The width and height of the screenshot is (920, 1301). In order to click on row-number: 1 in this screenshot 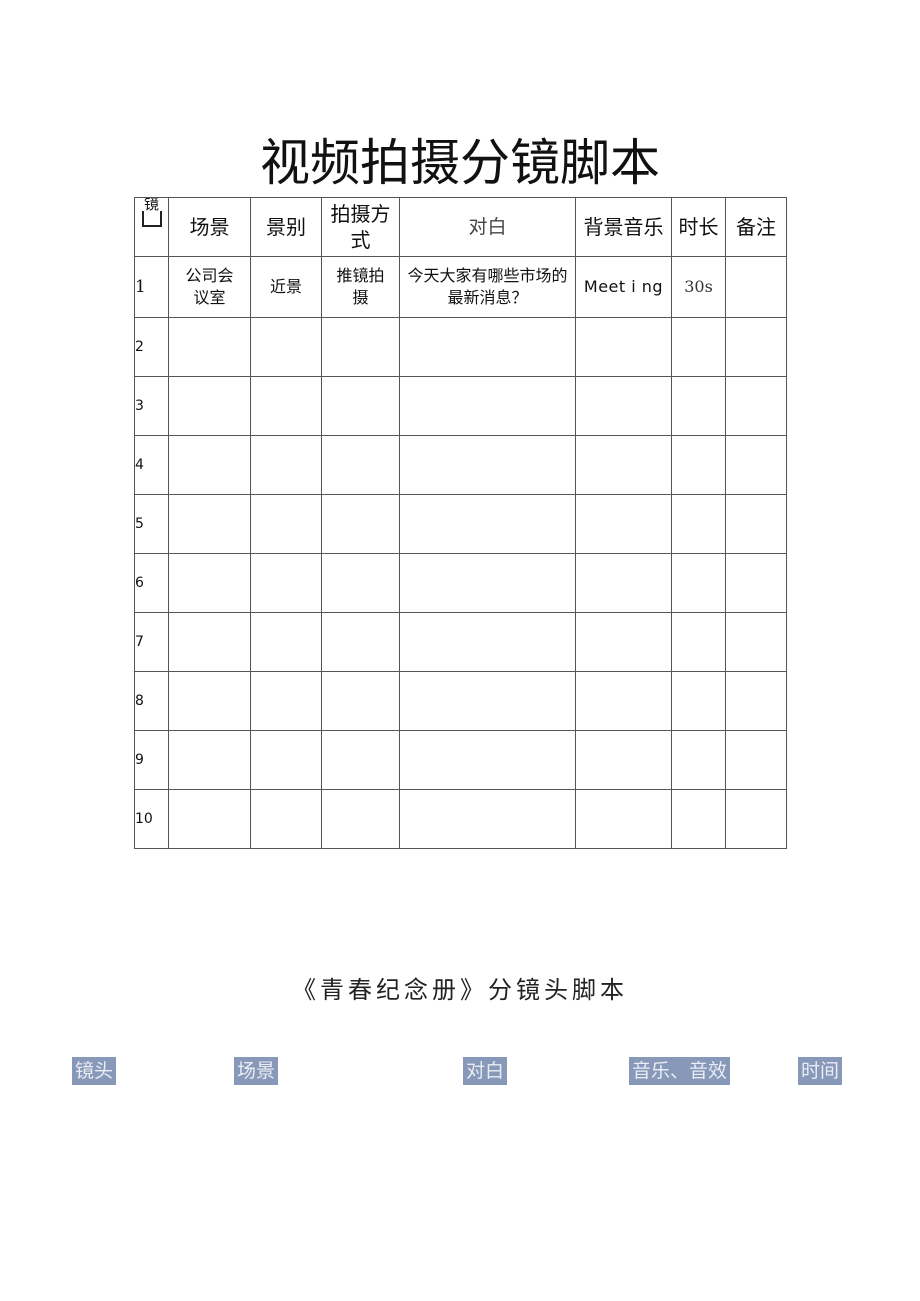, I will do `click(151, 287)`.